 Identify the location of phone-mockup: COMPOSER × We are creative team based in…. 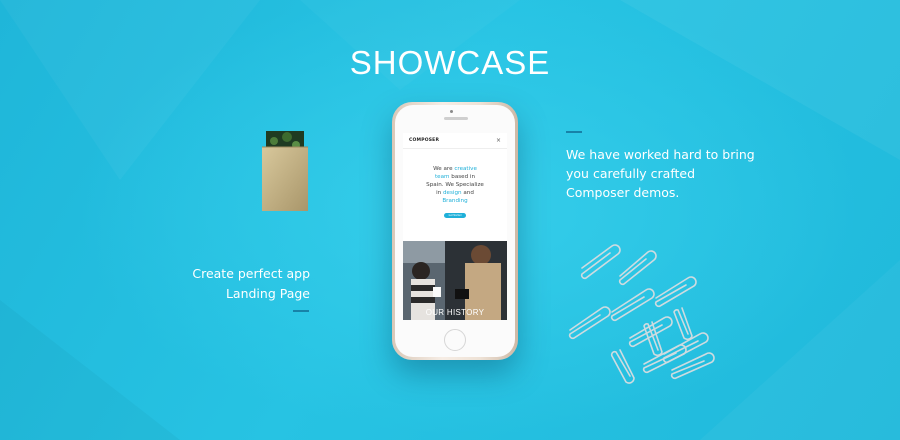
(455, 231).